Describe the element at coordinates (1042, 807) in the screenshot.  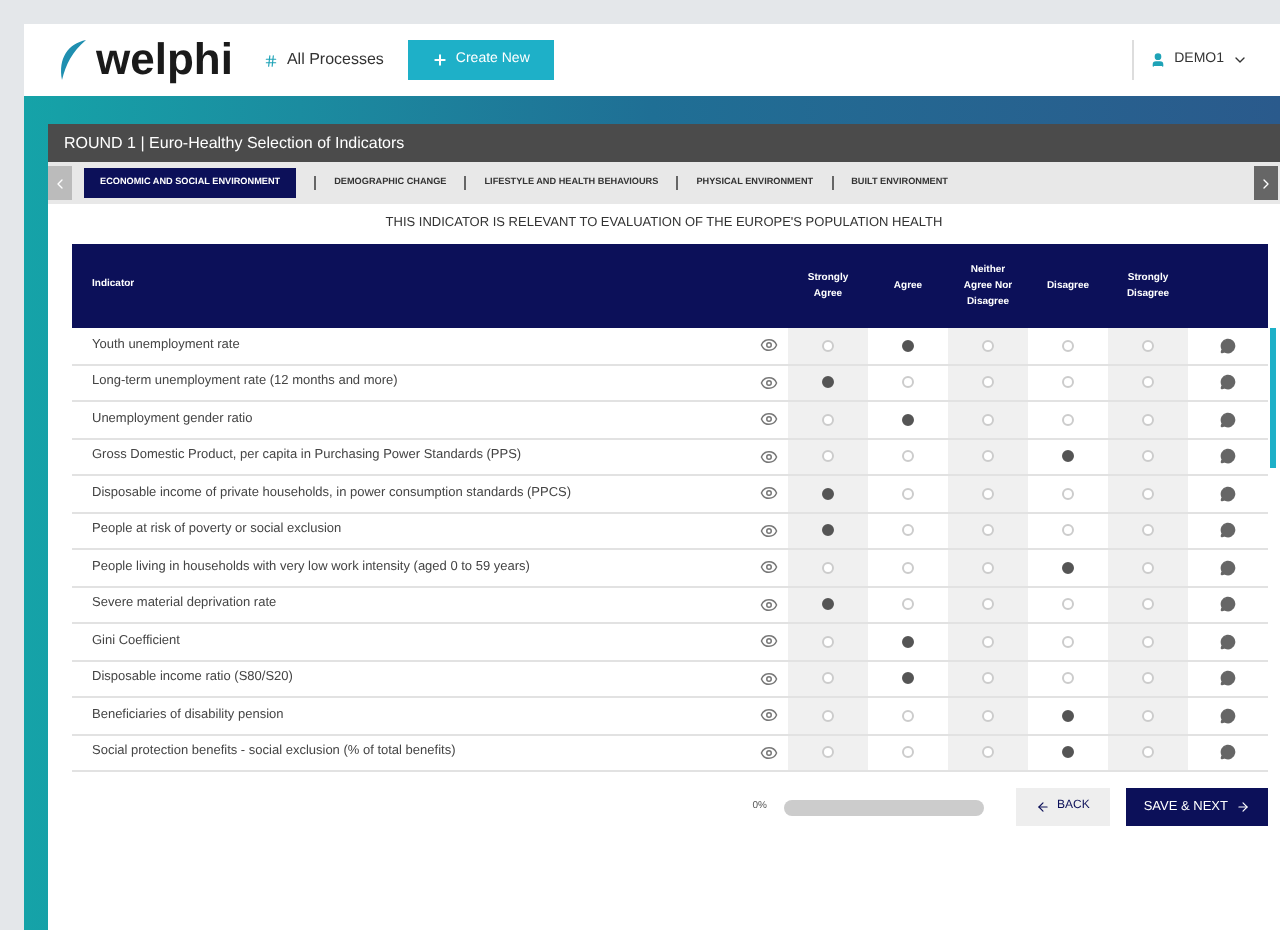
I see `arrow-left-icon` at that location.